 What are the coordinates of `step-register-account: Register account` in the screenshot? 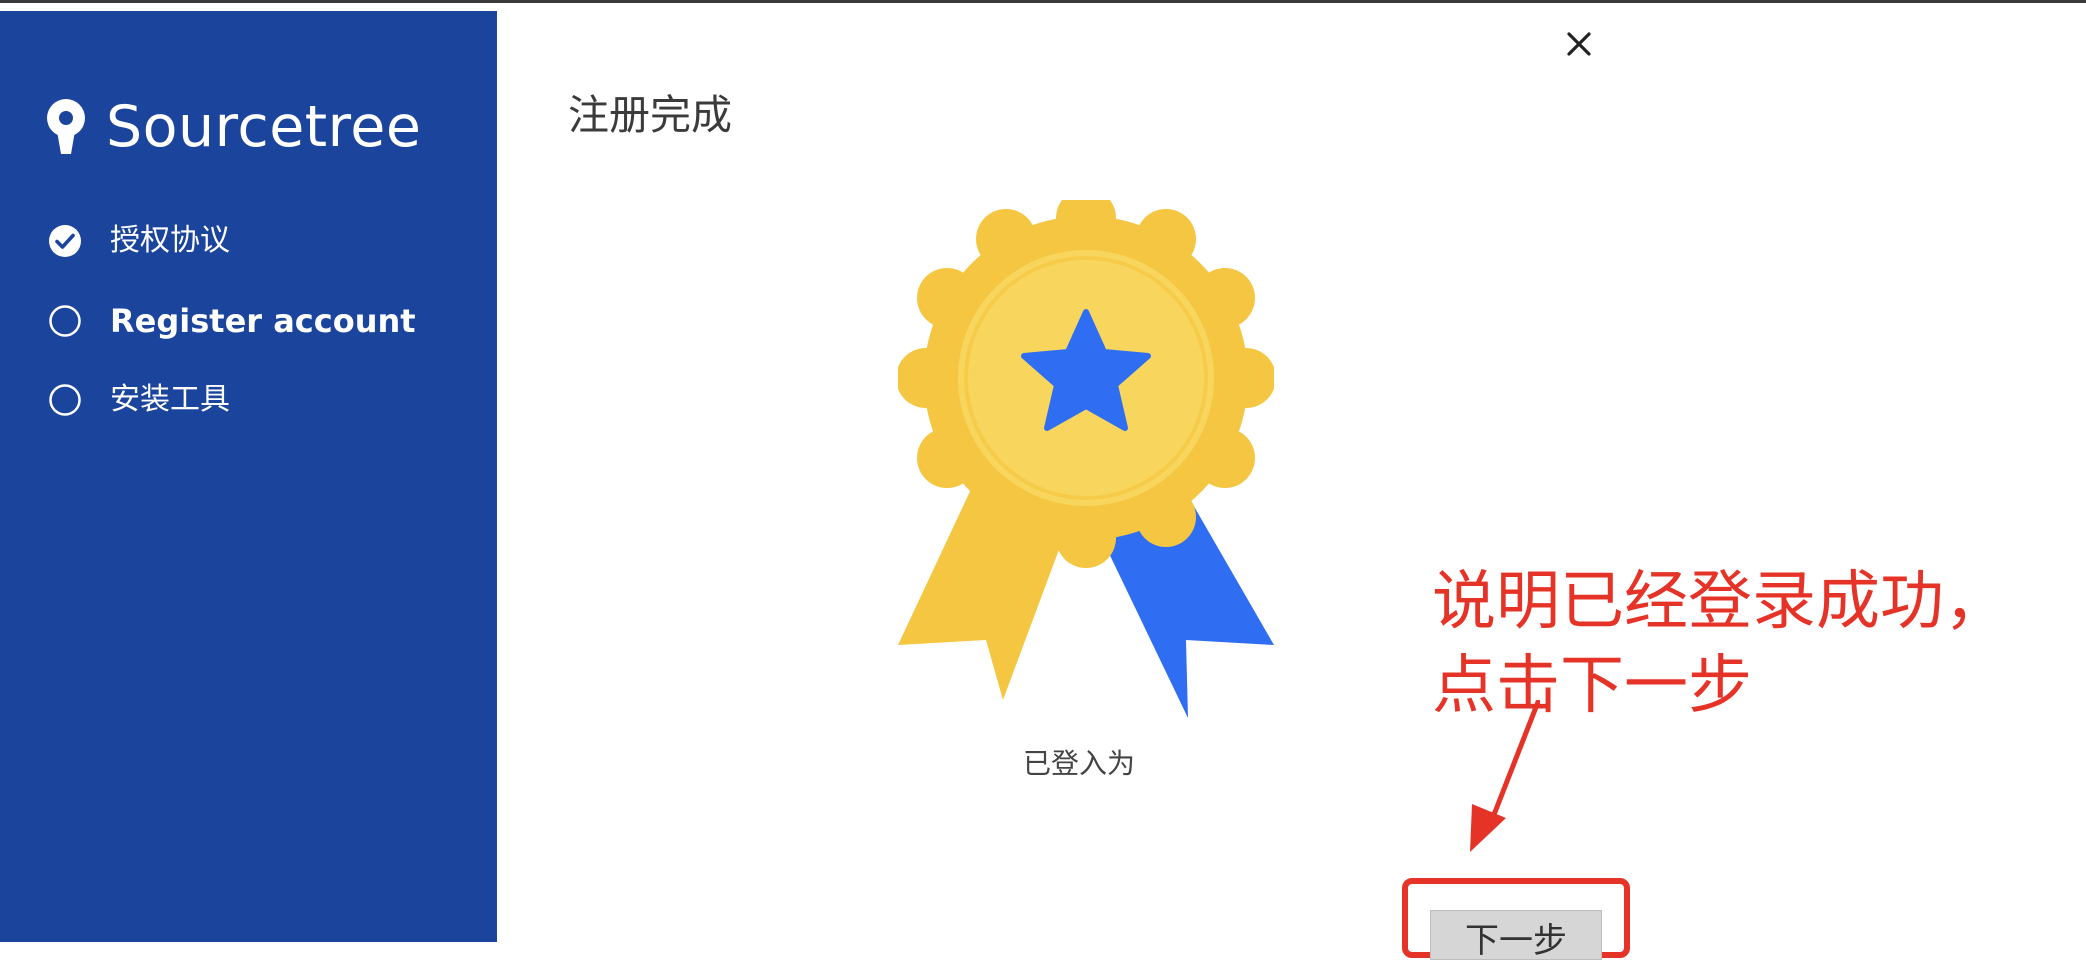 It's located at (232, 321).